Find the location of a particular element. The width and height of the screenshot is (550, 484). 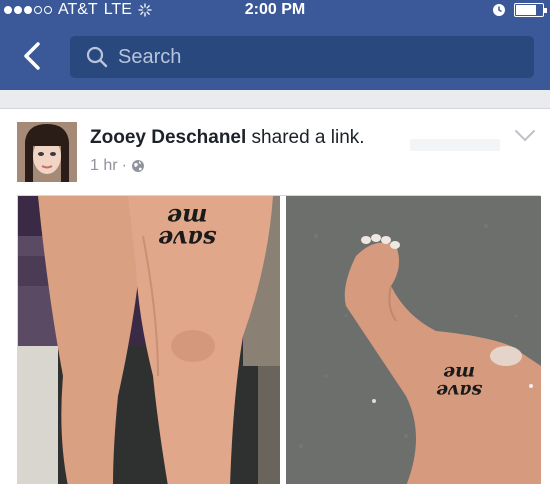

status-right is located at coordinates (519, 10).